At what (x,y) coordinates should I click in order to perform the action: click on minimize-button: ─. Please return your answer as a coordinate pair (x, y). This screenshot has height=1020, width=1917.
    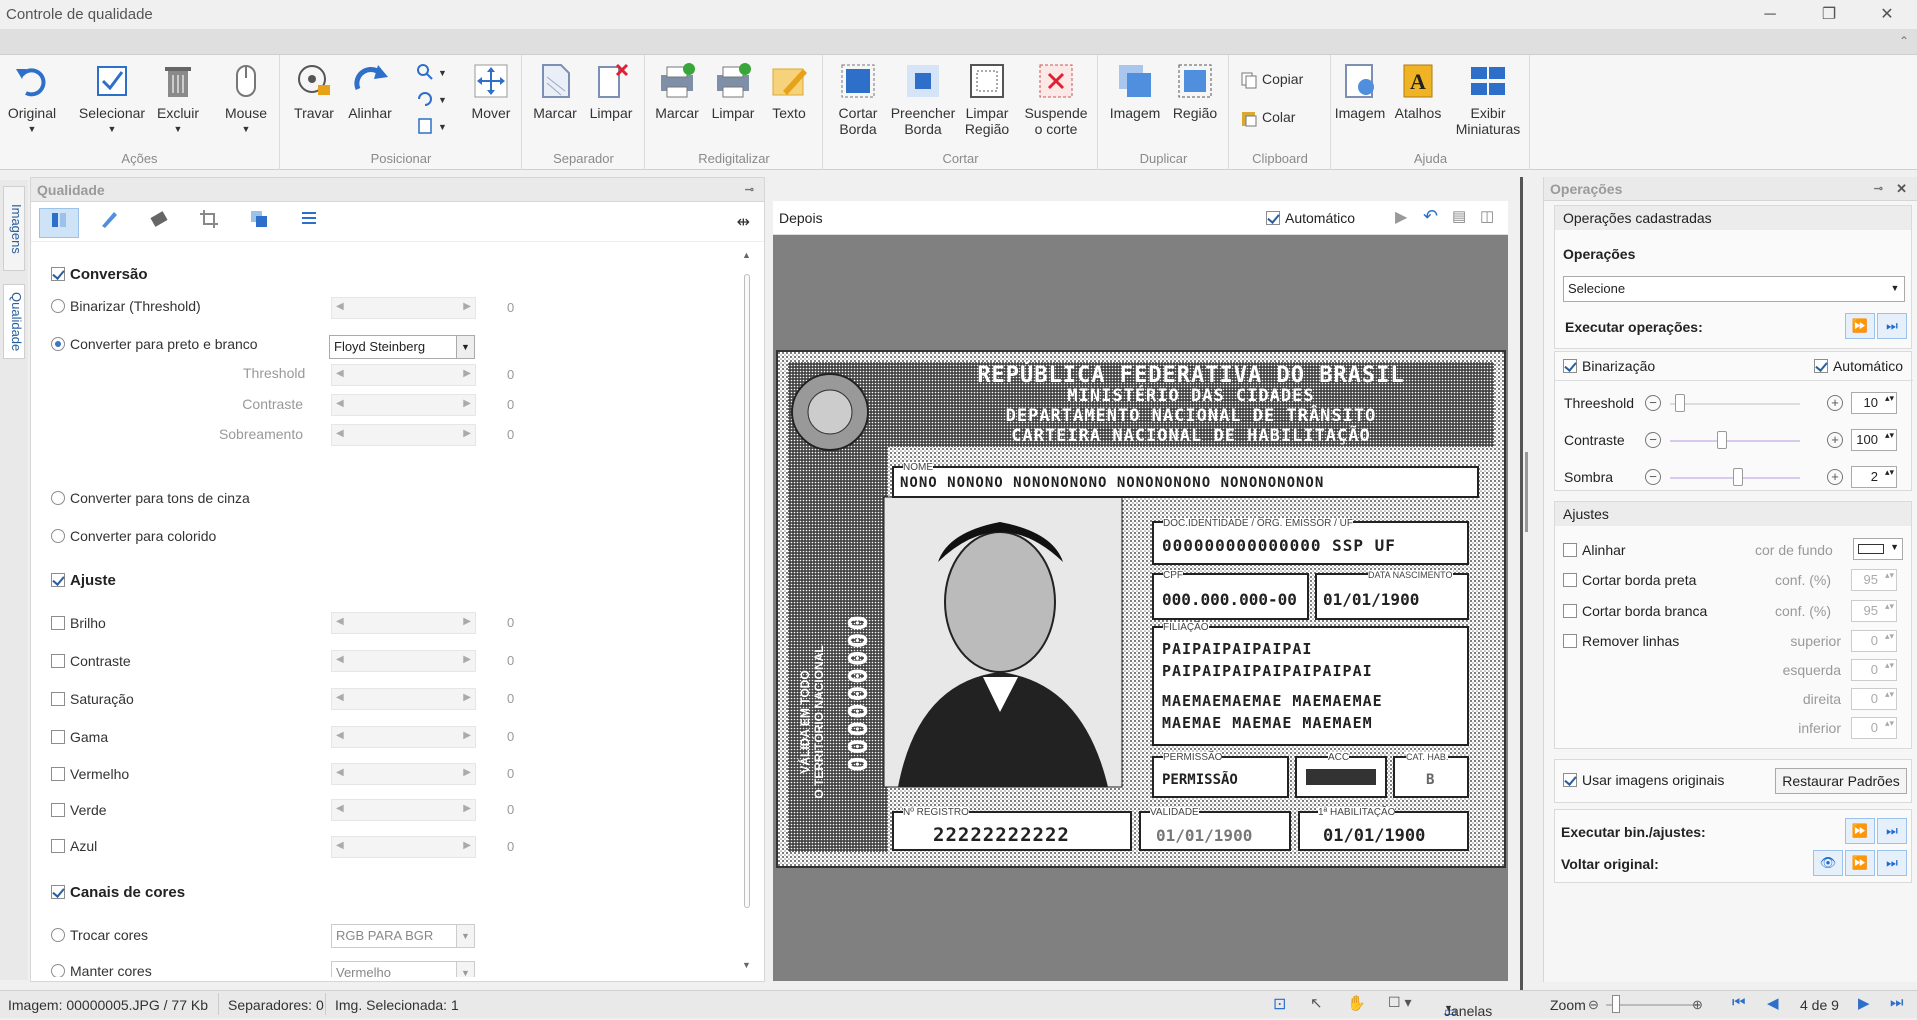
    Looking at the image, I should click on (1770, 14).